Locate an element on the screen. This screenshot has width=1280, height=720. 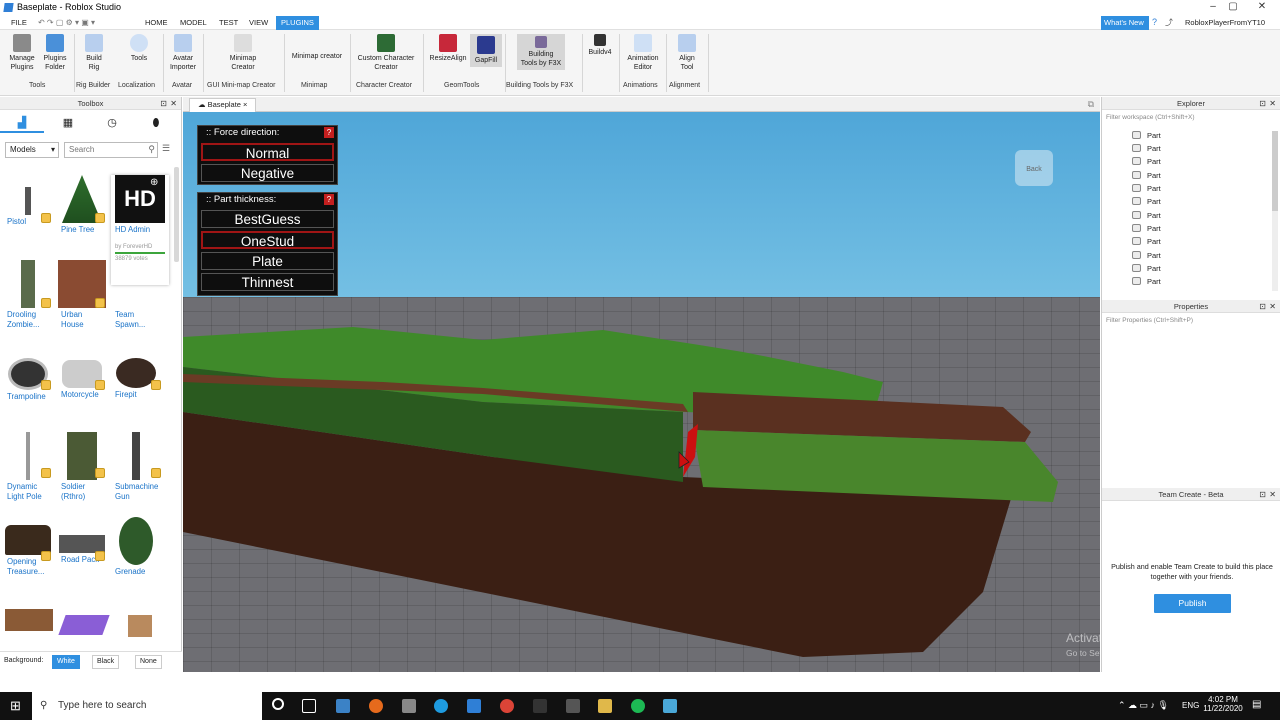
option-plate: Plate is located at coordinates (267, 261).